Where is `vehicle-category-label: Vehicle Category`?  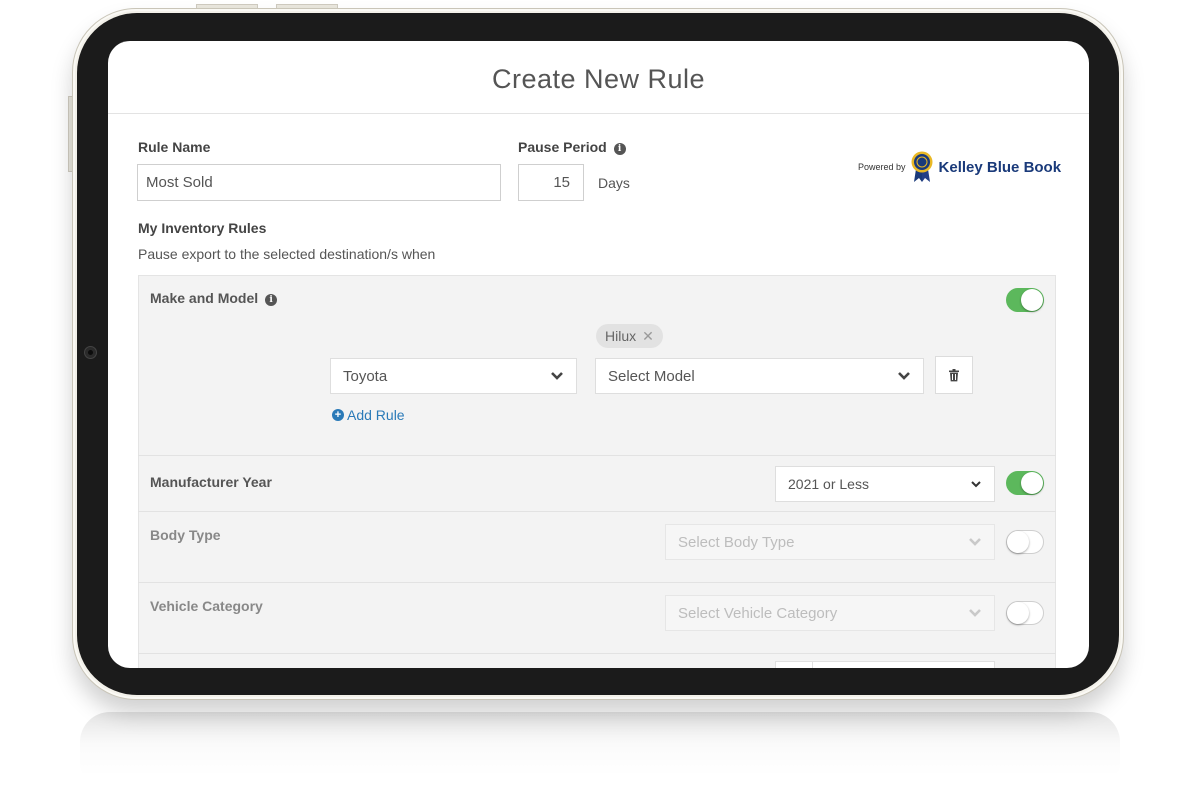
vehicle-category-label: Vehicle Category is located at coordinates (206, 606).